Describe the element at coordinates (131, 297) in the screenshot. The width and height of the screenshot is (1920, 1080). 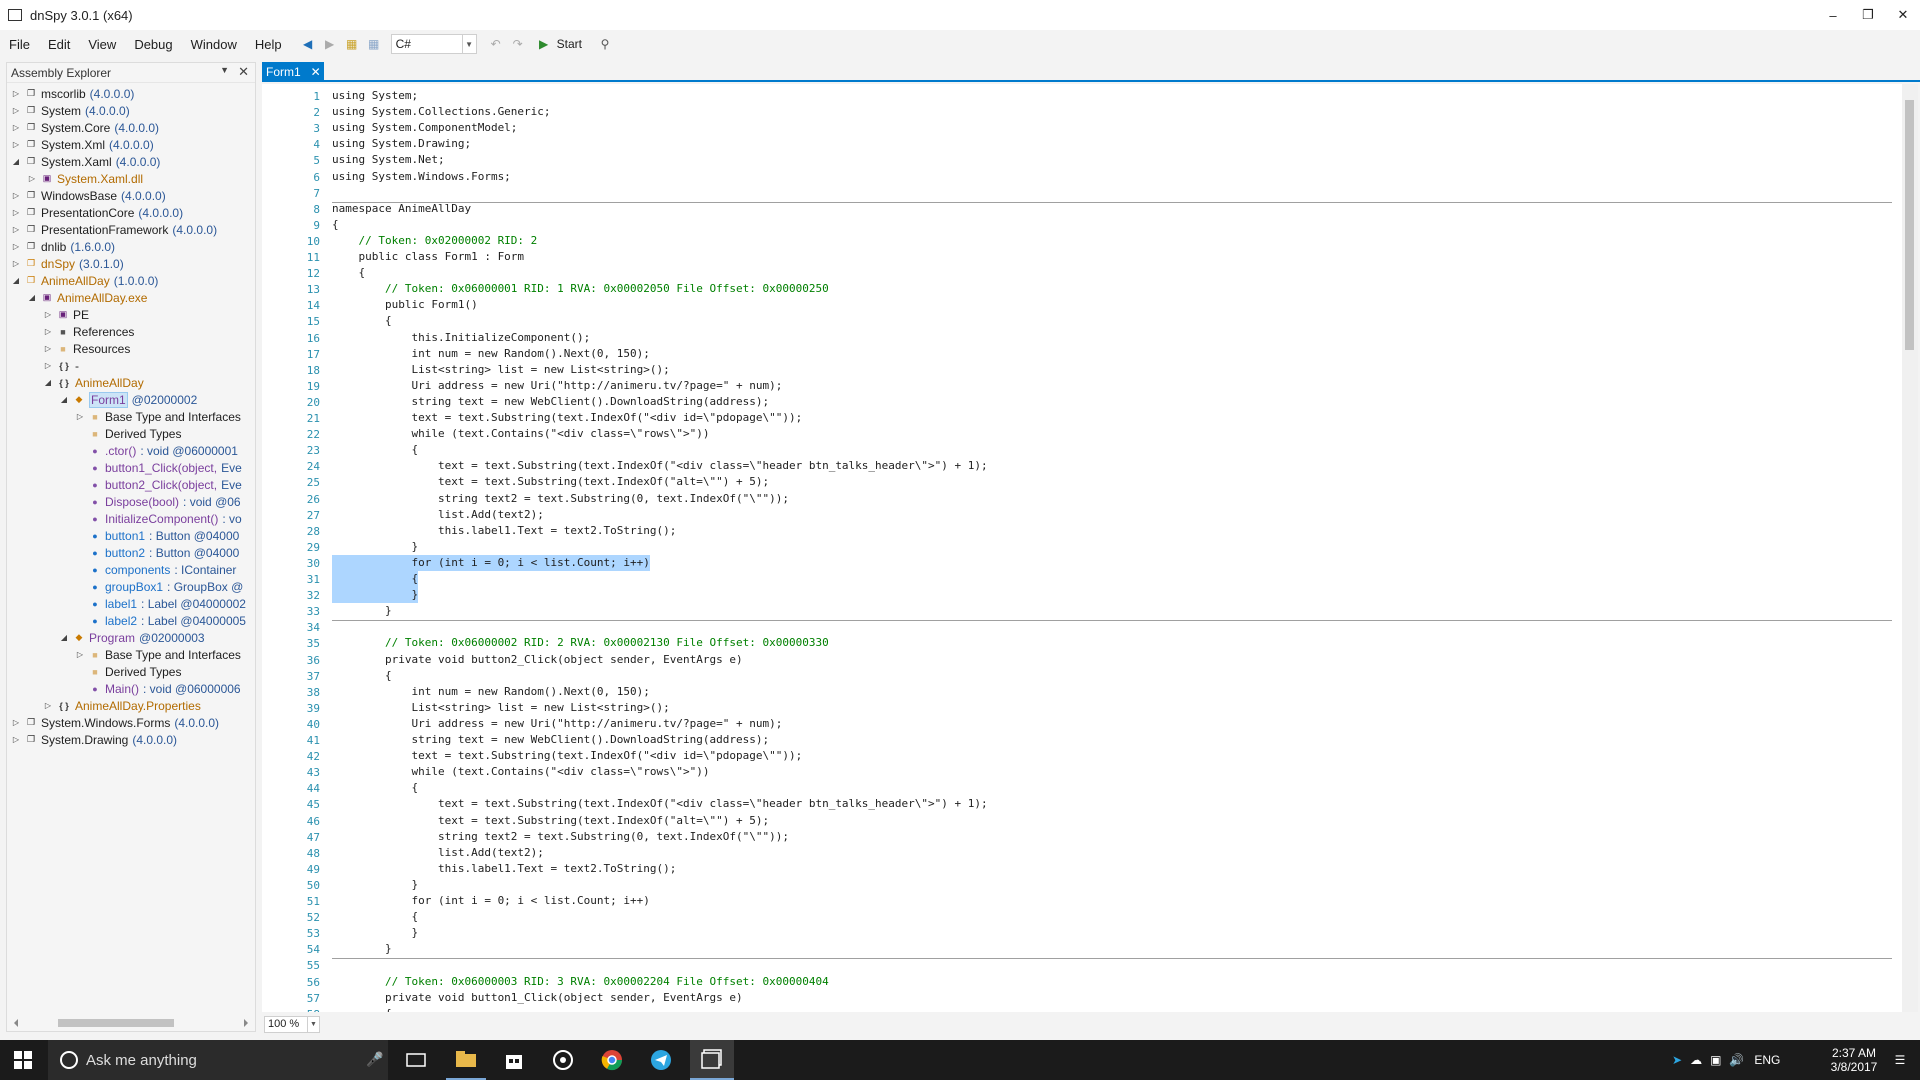
I see `tree-item: ◢ ▣ AnimeAllDay.exe` at that location.